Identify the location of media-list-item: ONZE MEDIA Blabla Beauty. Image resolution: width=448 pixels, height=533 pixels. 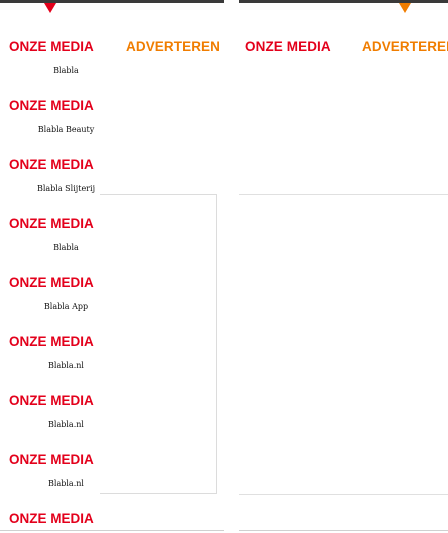
(50, 128).